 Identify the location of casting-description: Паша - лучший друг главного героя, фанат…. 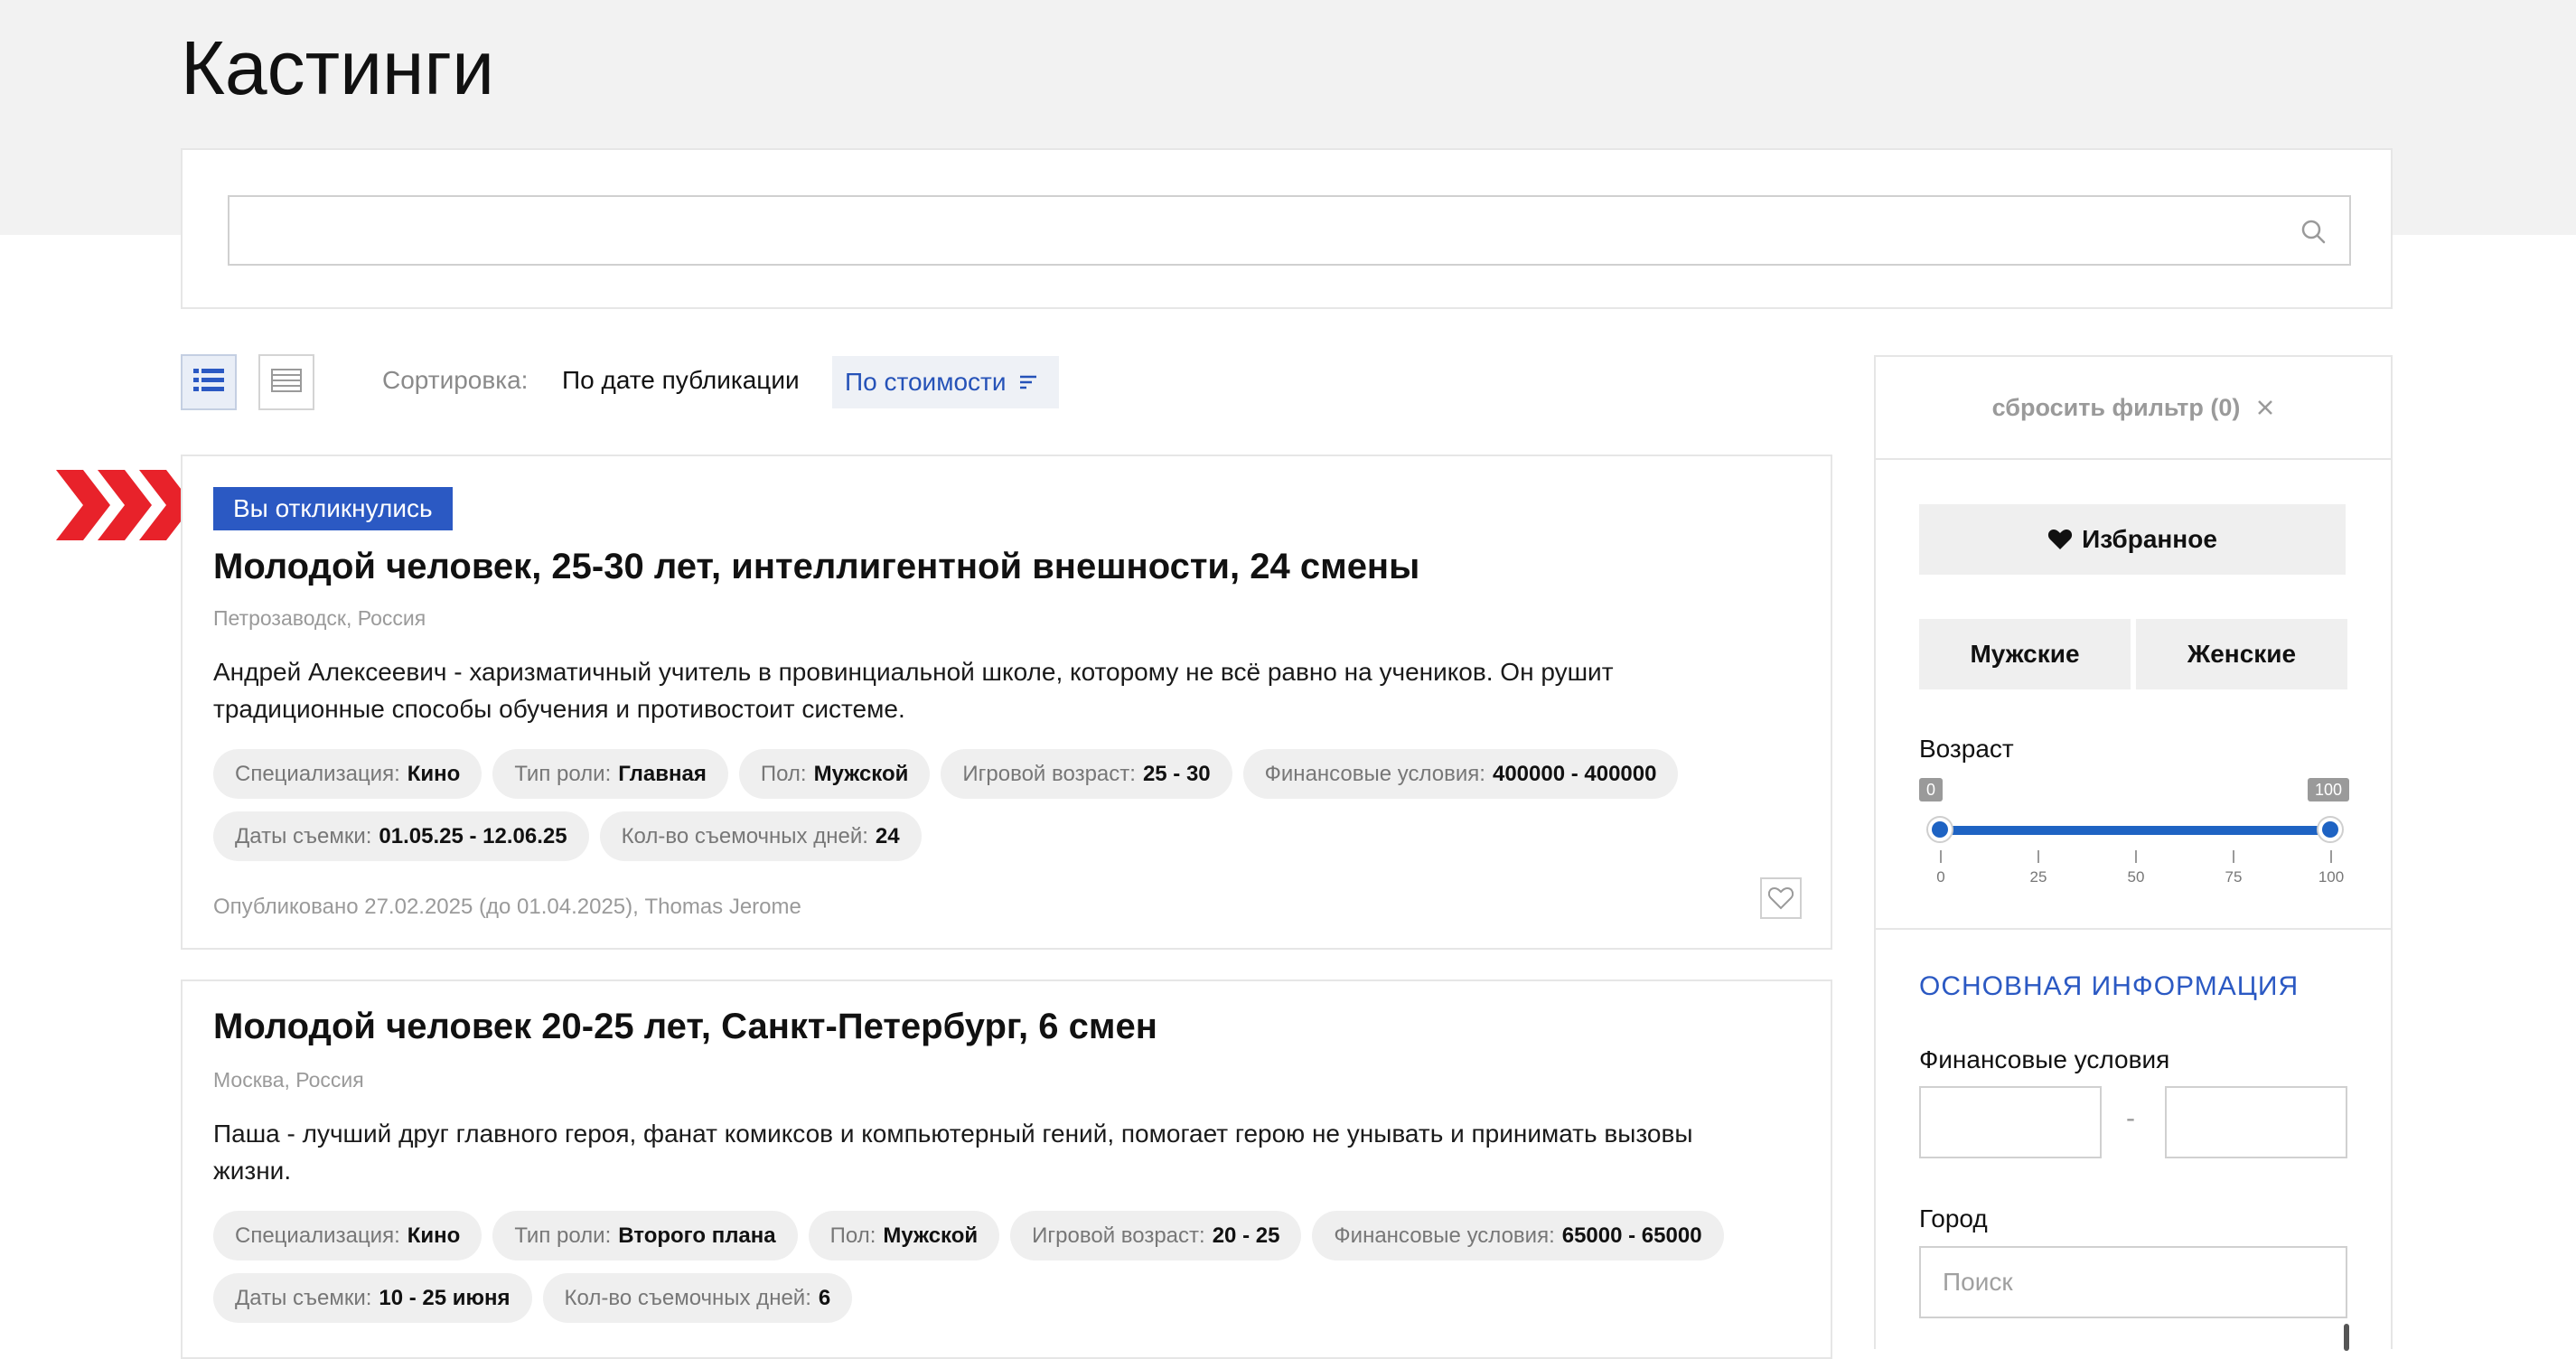
(953, 1152).